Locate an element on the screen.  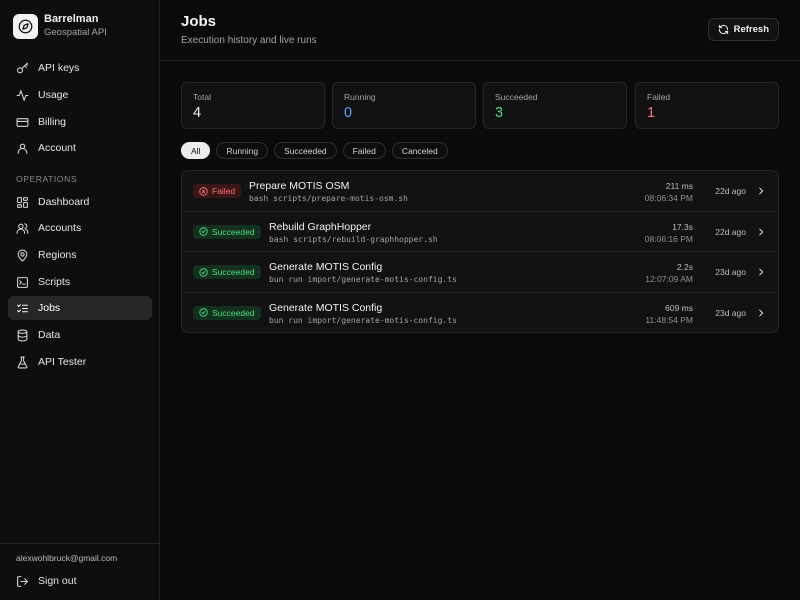
log-out-icon is located at coordinates (22, 581).